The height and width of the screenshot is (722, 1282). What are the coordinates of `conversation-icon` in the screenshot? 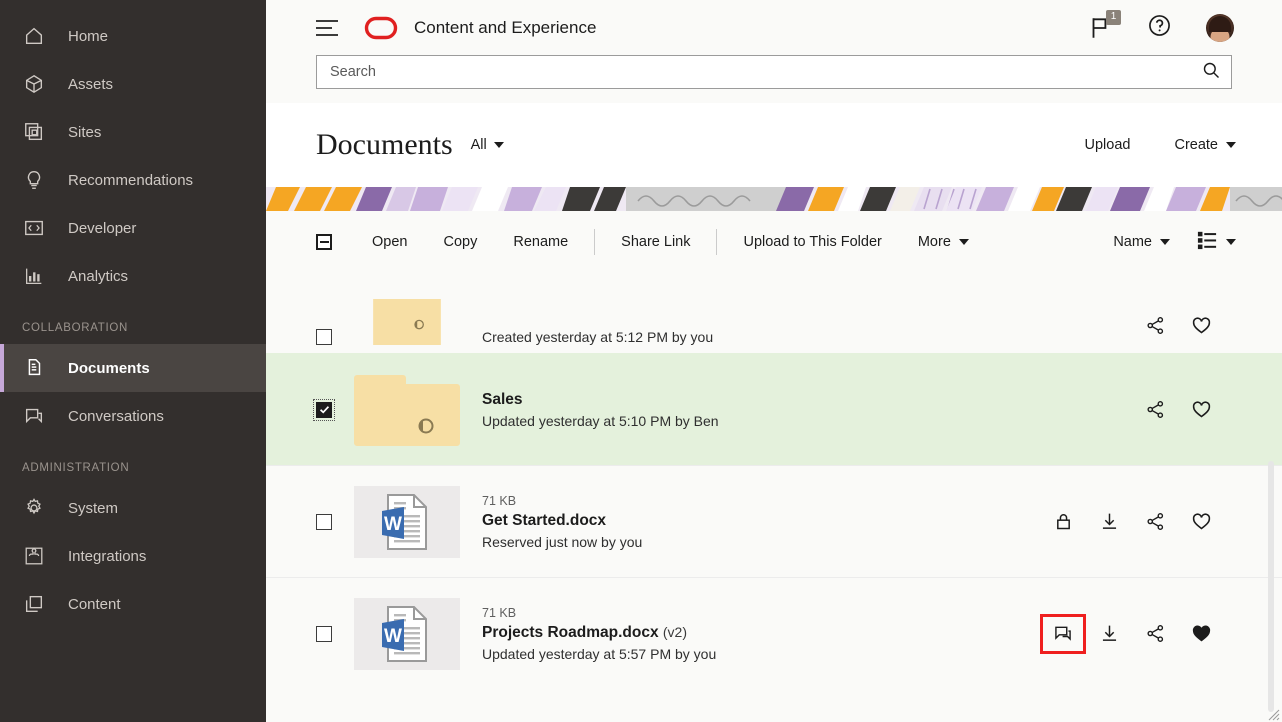 It's located at (1063, 633).